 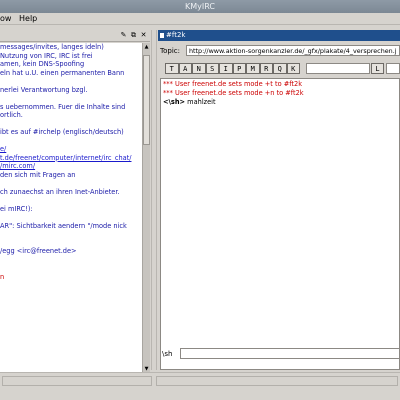 What do you see at coordinates (238, 93) in the screenshot?
I see `message-text: User freenet.de sets mode +n to #ft2k` at bounding box center [238, 93].